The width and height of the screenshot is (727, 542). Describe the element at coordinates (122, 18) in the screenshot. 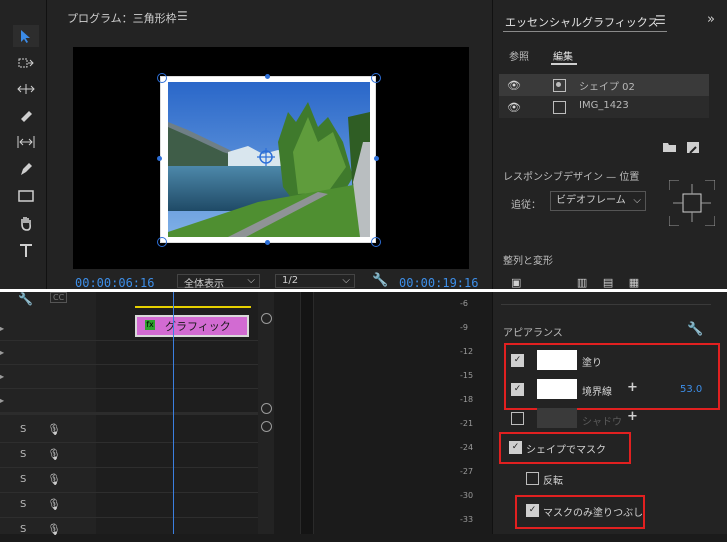

I see `program-monitor-title: プログラム：三角形枠` at that location.